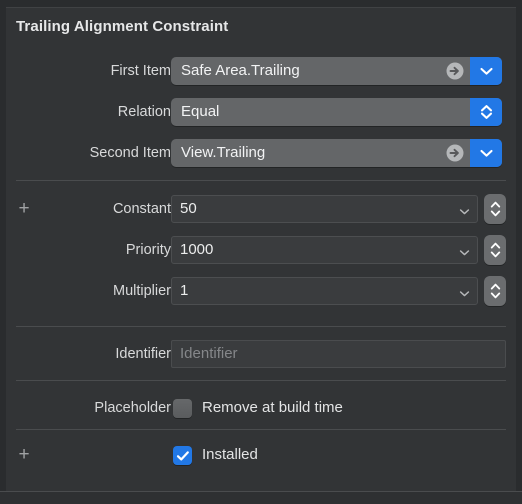  I want to click on relation-value: Equal, so click(200, 111).